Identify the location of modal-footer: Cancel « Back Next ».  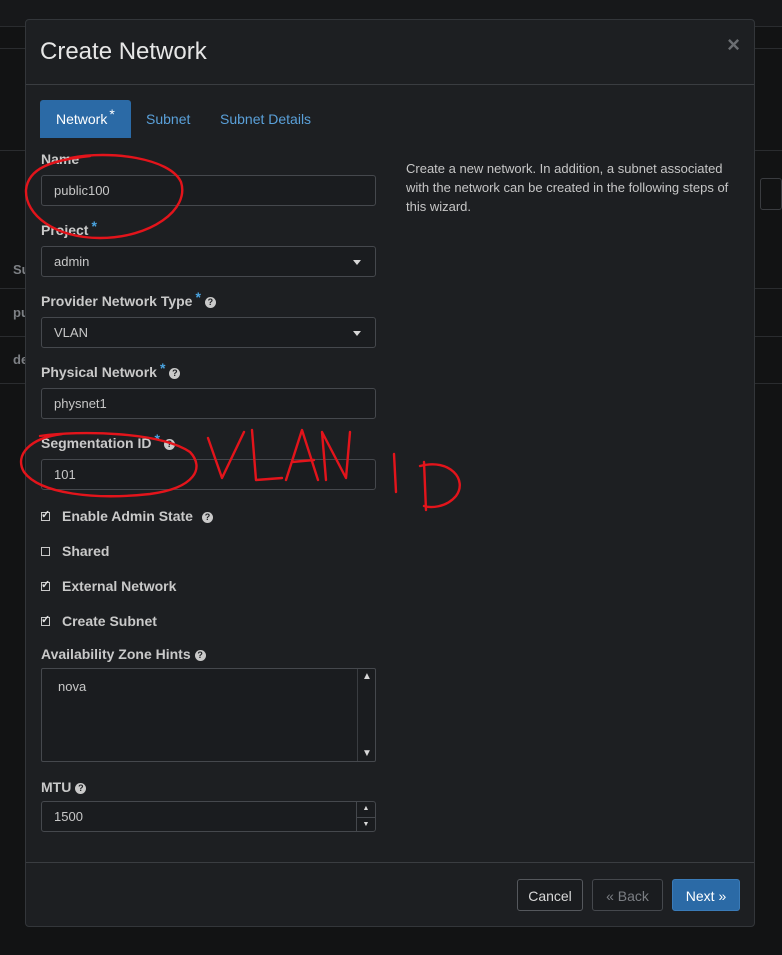
(390, 895).